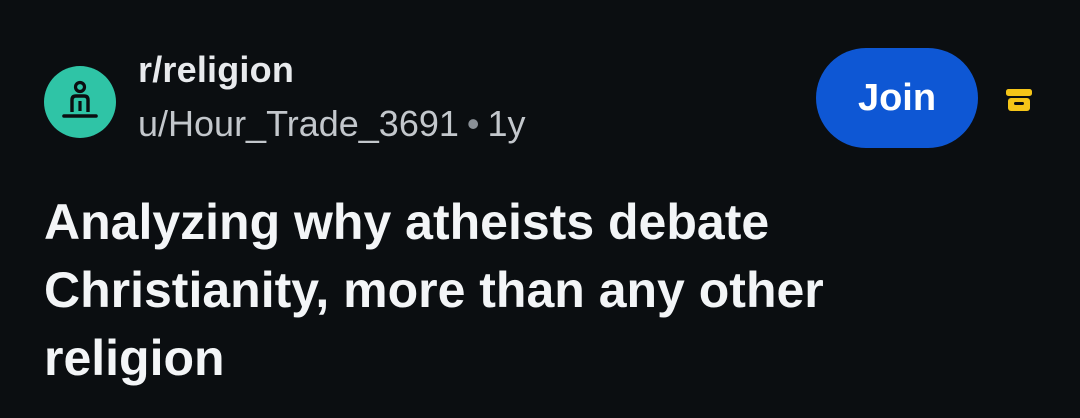 This screenshot has height=418, width=1080. What do you see at coordinates (332, 97) in the screenshot?
I see `post-meta: r/religion u/Hour_Trade_3691 • 1y` at bounding box center [332, 97].